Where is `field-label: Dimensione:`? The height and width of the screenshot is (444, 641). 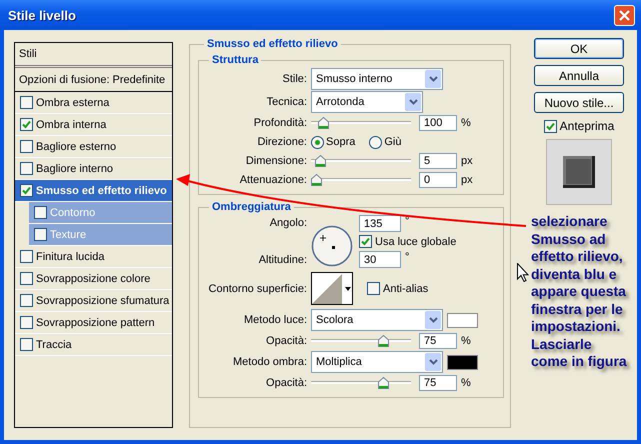 field-label: Dimensione: is located at coordinates (276, 161).